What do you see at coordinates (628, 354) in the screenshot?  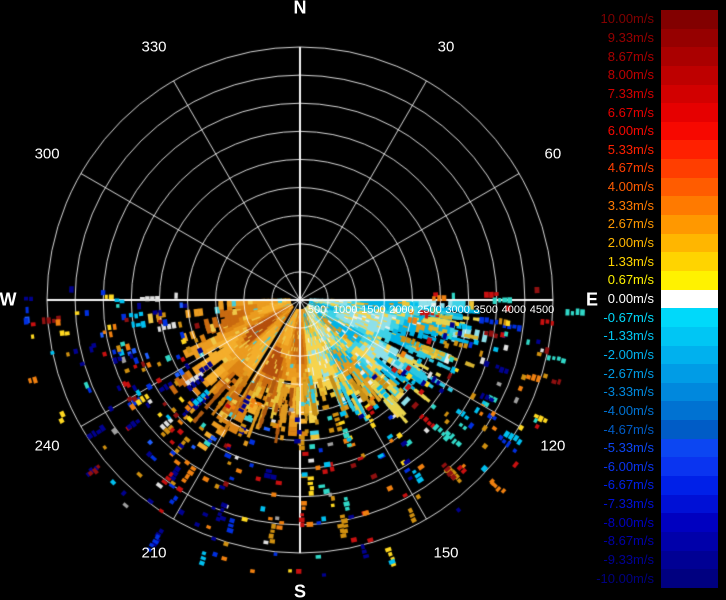 I see `colorbar-label: -2.00m/s` at bounding box center [628, 354].